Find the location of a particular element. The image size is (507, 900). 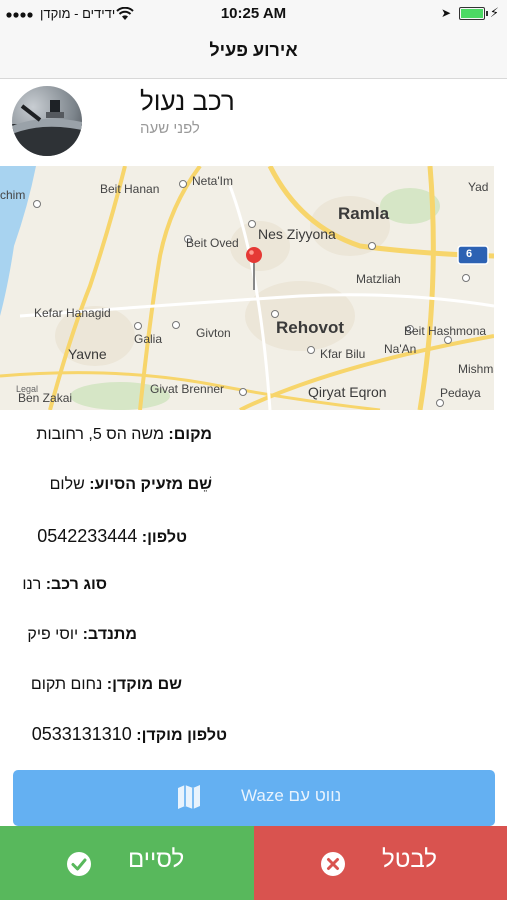

detail-label: טלפון: is located at coordinates (164, 537).